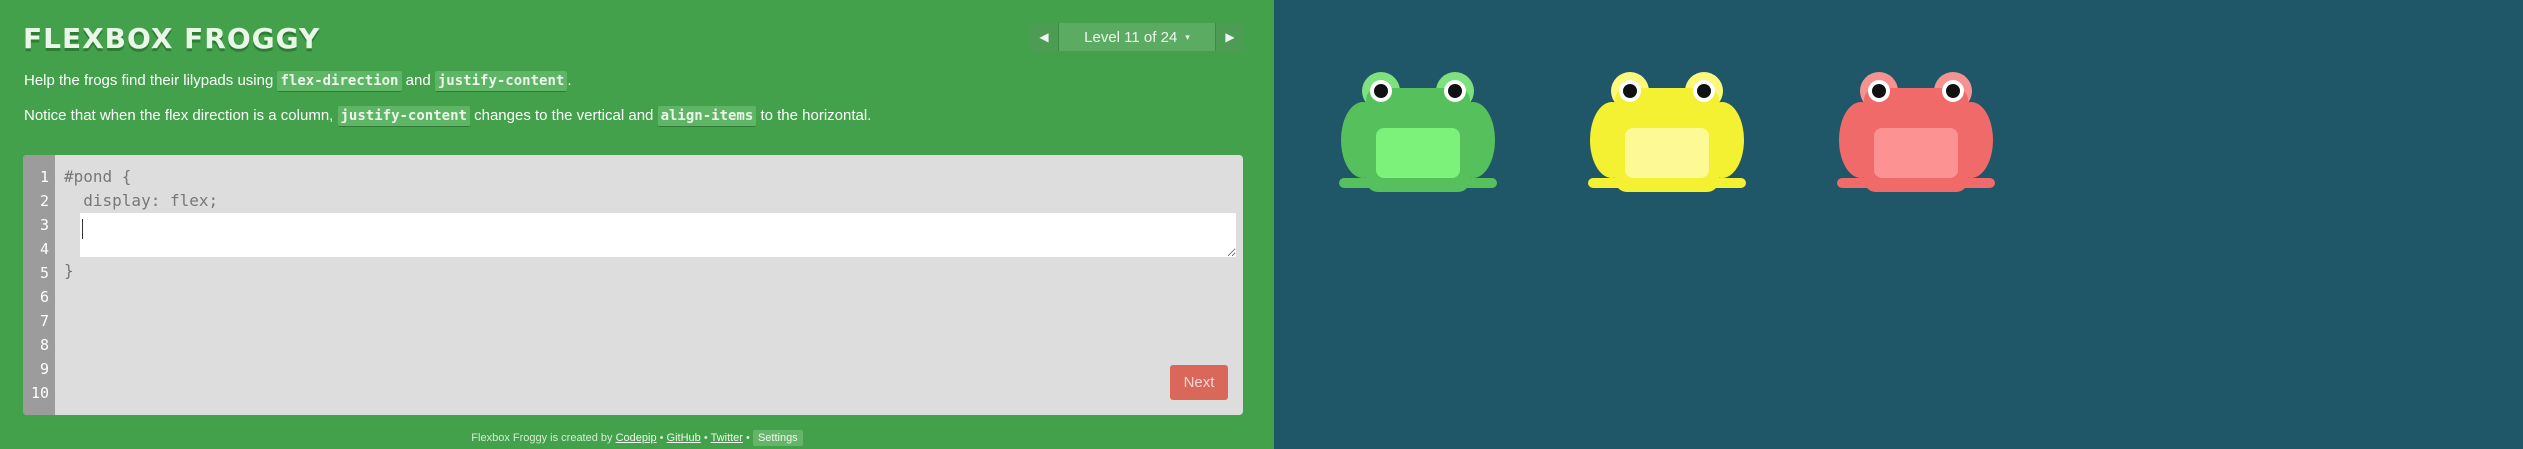  What do you see at coordinates (1199, 382) in the screenshot?
I see `next-button: Next` at bounding box center [1199, 382].